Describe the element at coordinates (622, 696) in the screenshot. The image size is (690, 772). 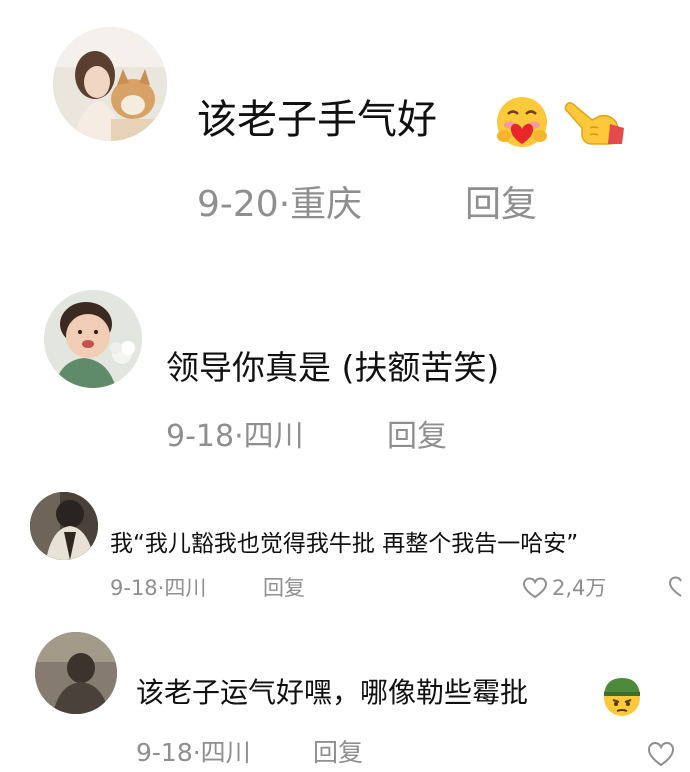
I see `thinking-soldier-face-icon` at that location.